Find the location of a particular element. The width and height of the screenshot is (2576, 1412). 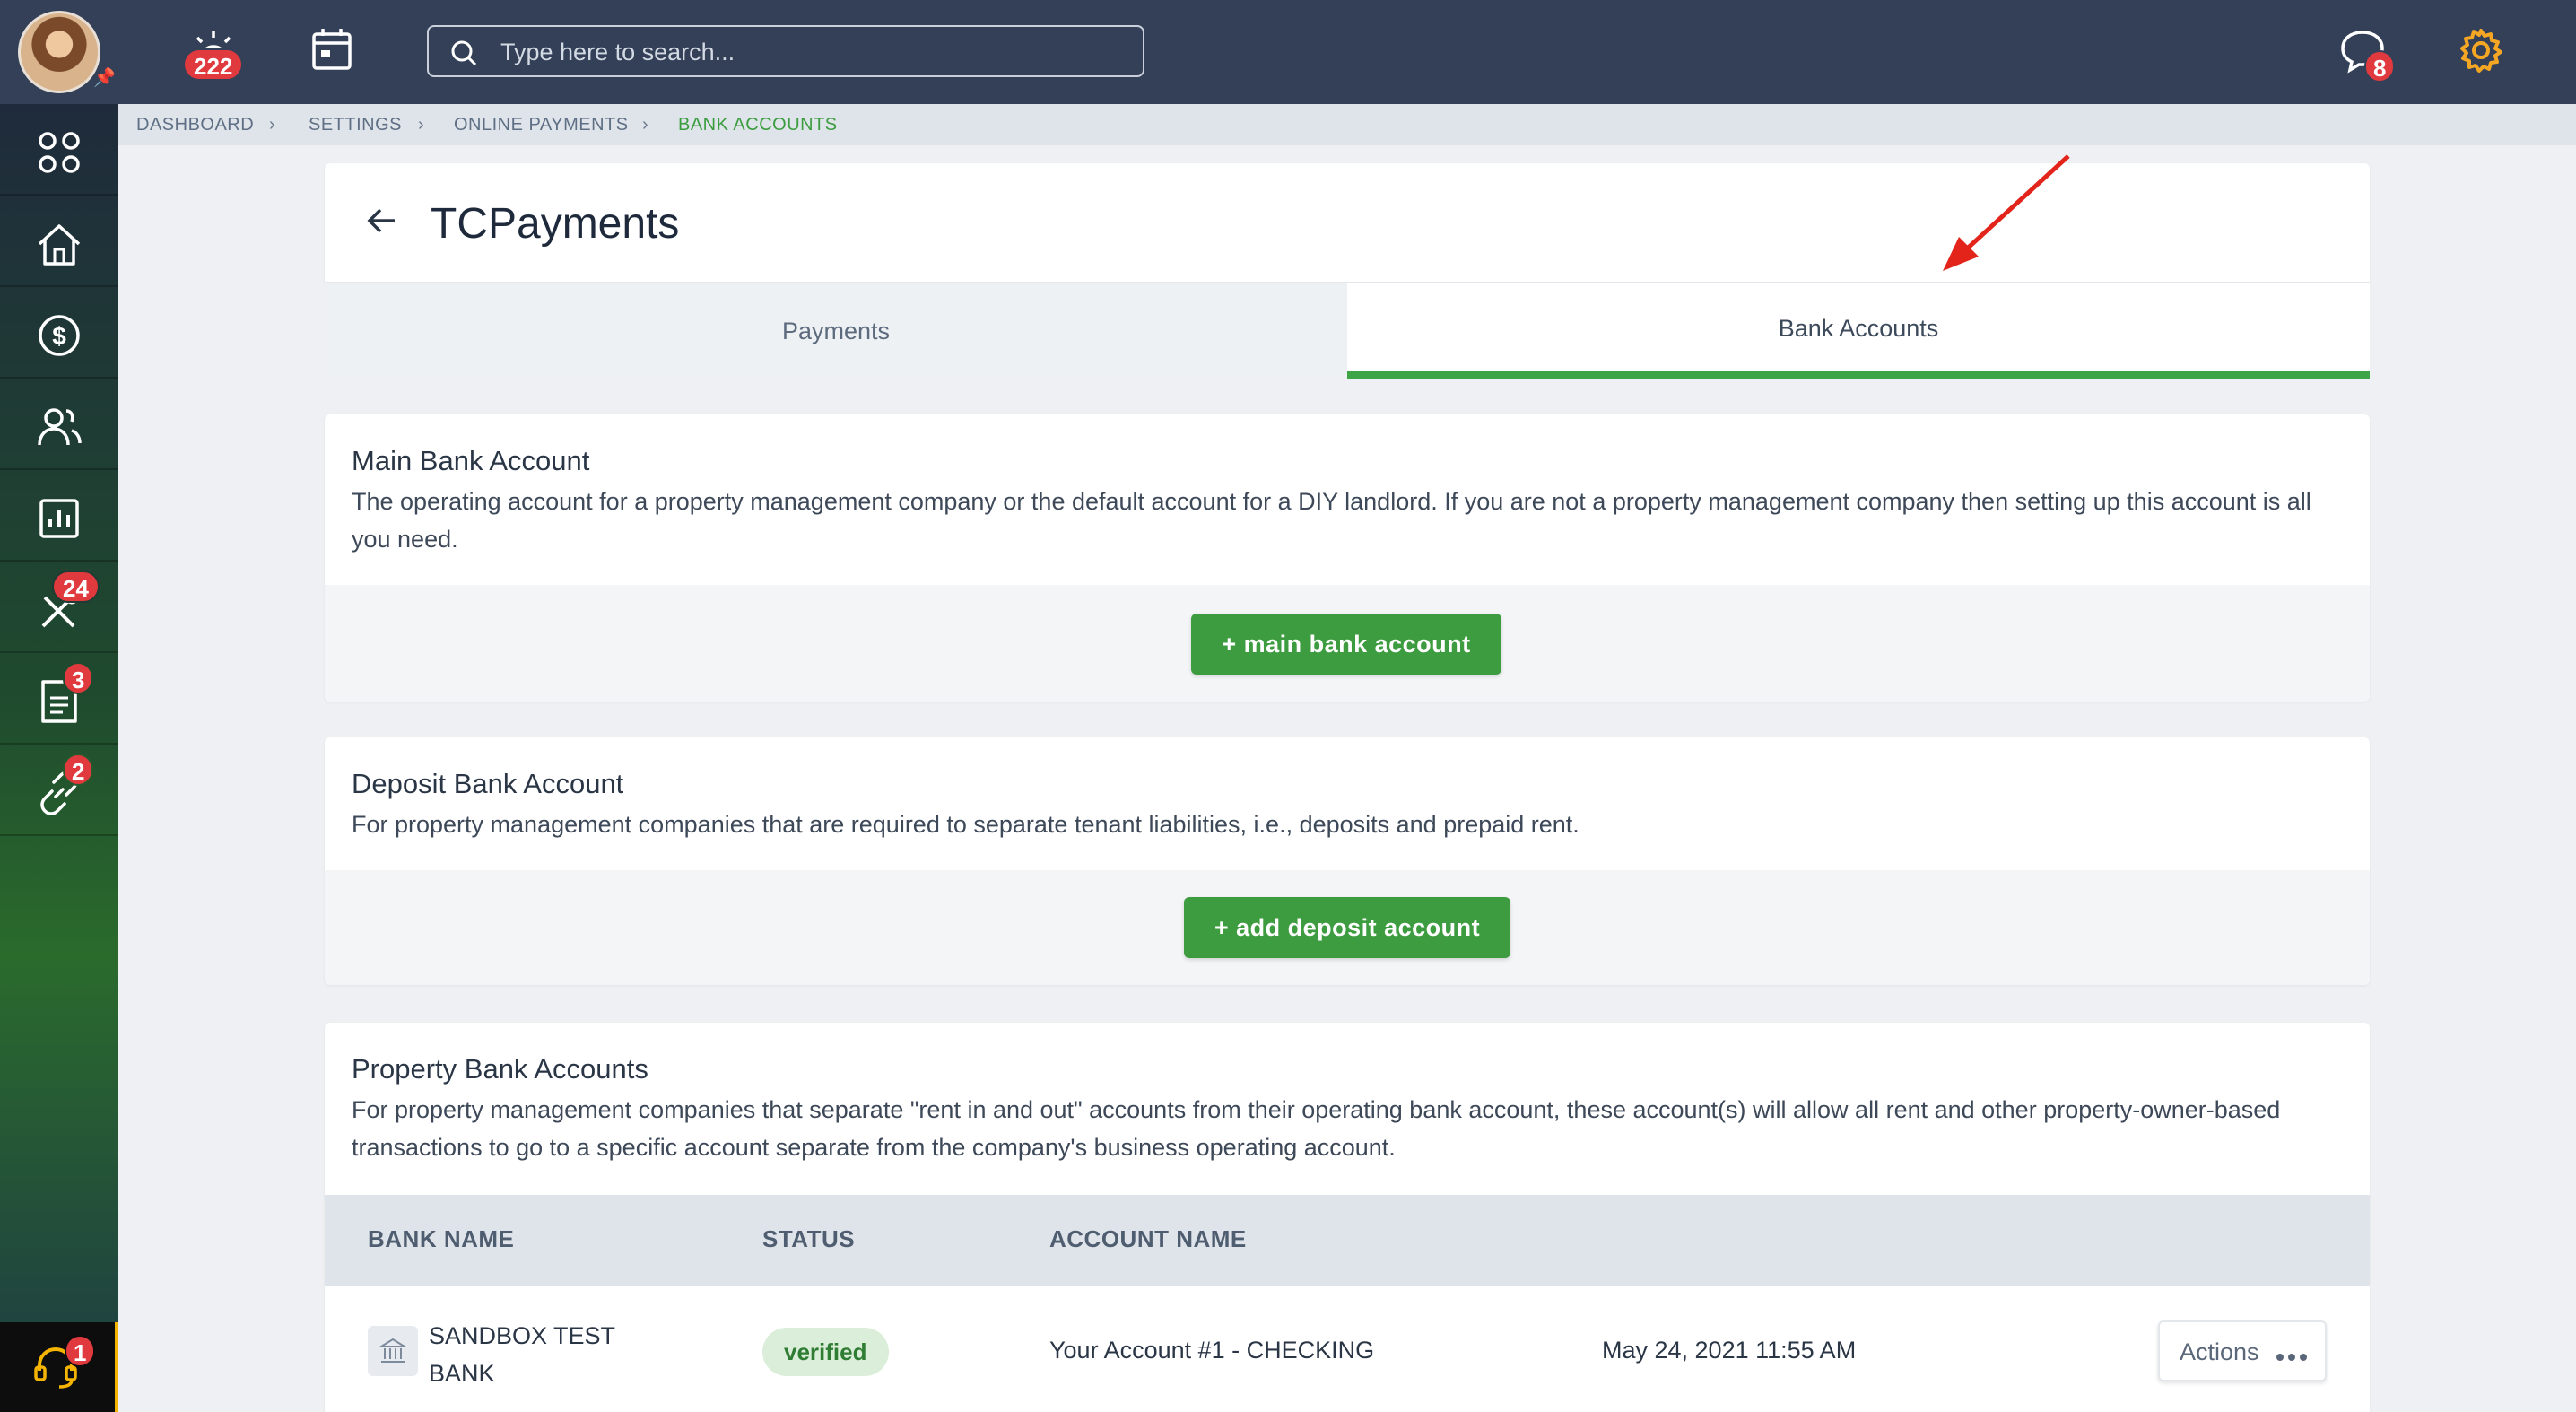

deposit-bank-title: Deposit Bank Account is located at coordinates (488, 783).